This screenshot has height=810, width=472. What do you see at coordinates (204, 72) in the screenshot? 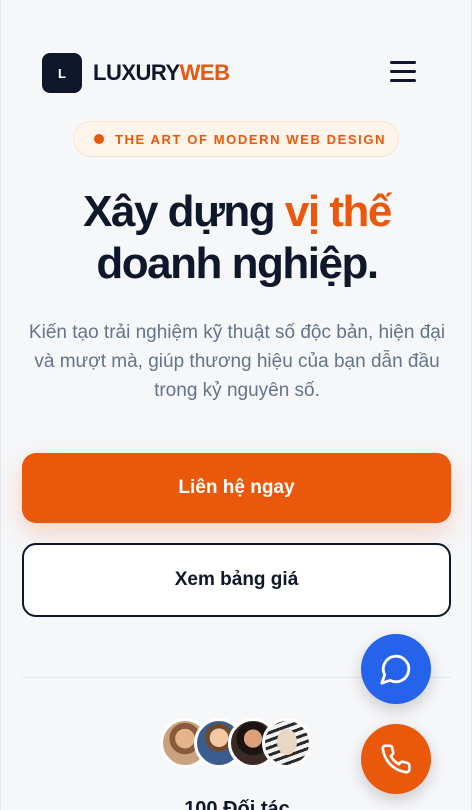
I see `brand-name-part2: WEB` at bounding box center [204, 72].